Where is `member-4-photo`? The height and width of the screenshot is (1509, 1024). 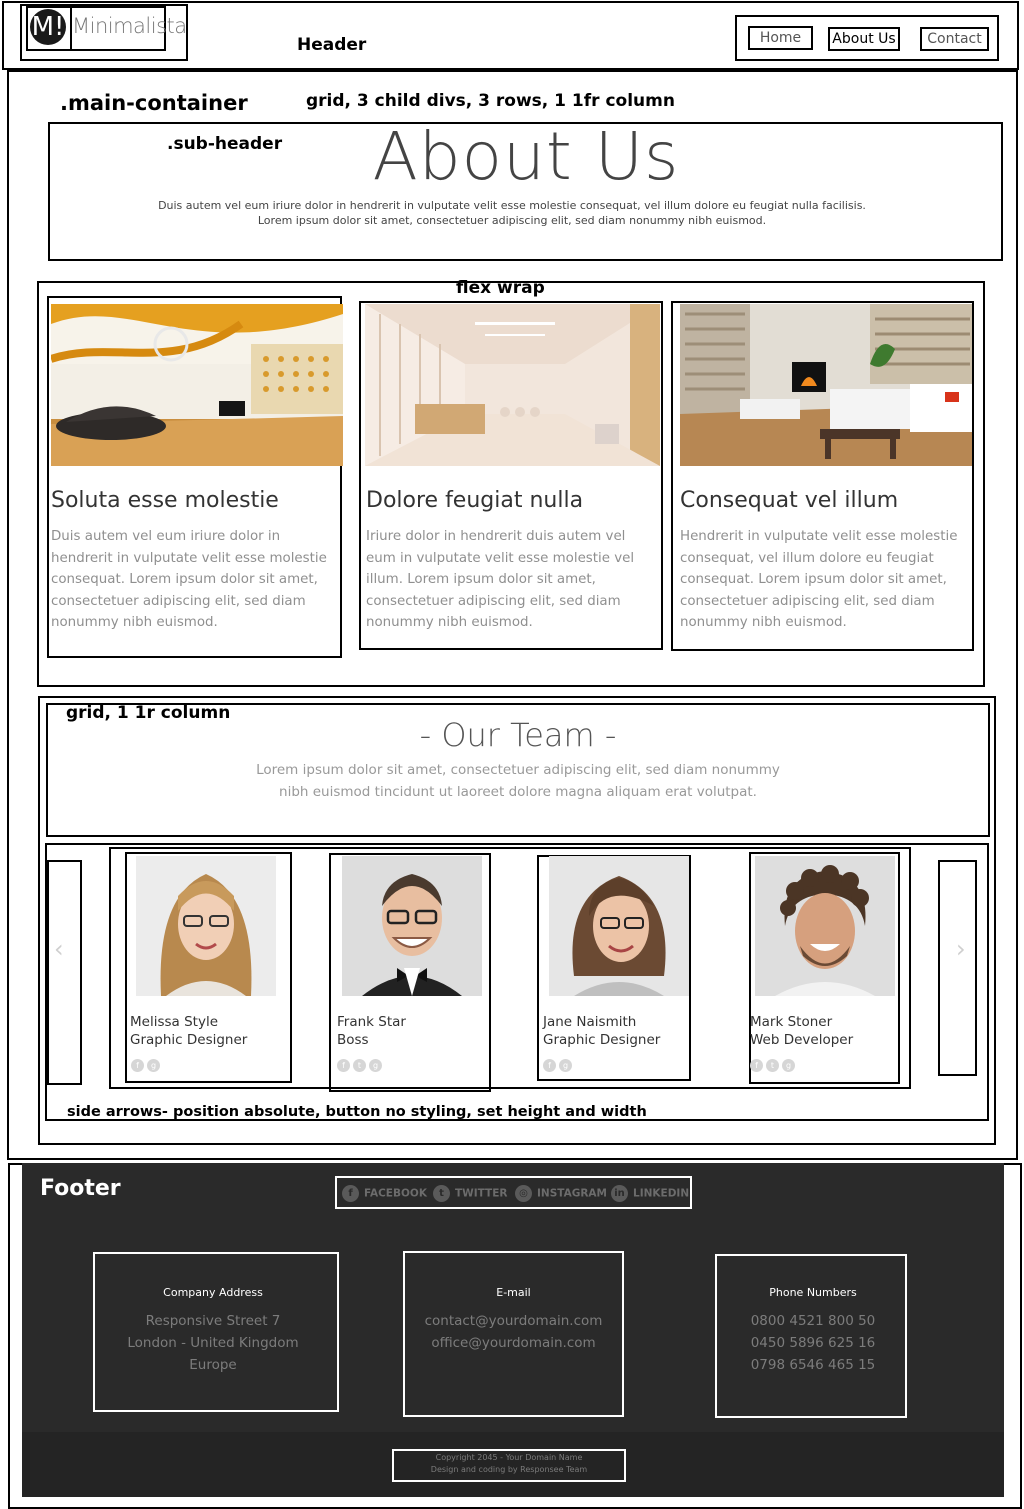
member-4-photo is located at coordinates (825, 926).